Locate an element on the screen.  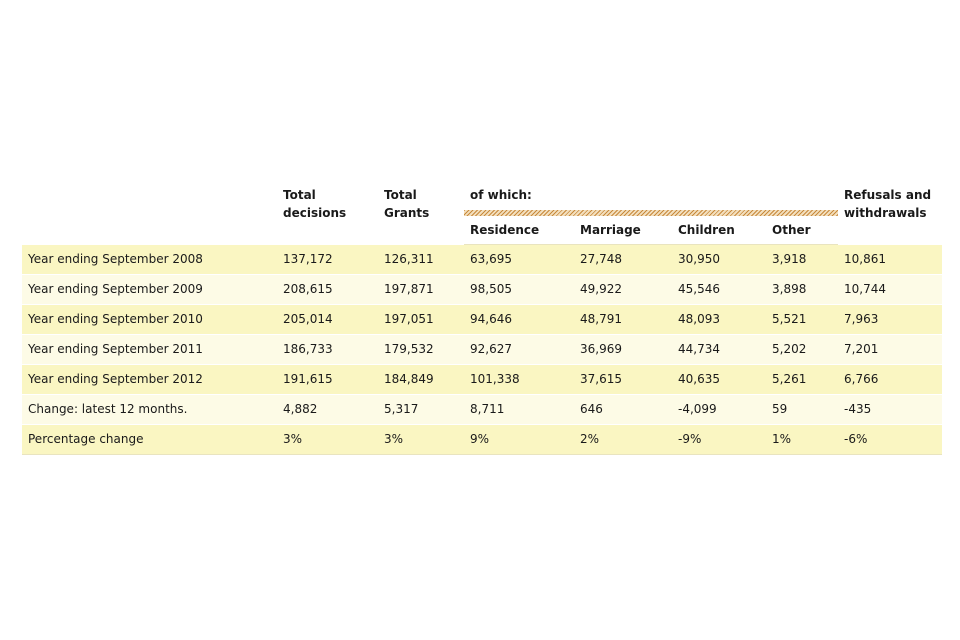
cell-residence: 94,646 is located at coordinates (519, 318).